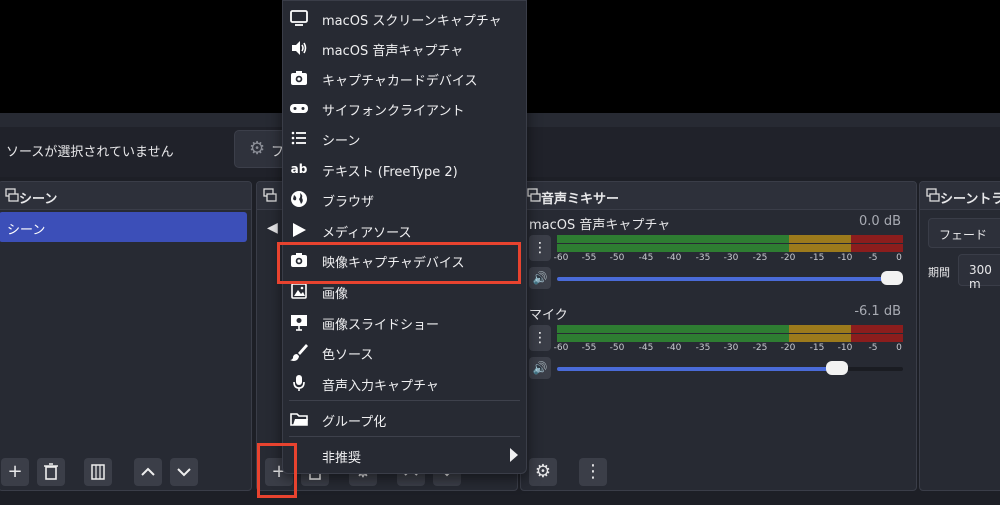  Describe the element at coordinates (543, 472) in the screenshot. I see `mixer-settings-button: ⚙` at that location.